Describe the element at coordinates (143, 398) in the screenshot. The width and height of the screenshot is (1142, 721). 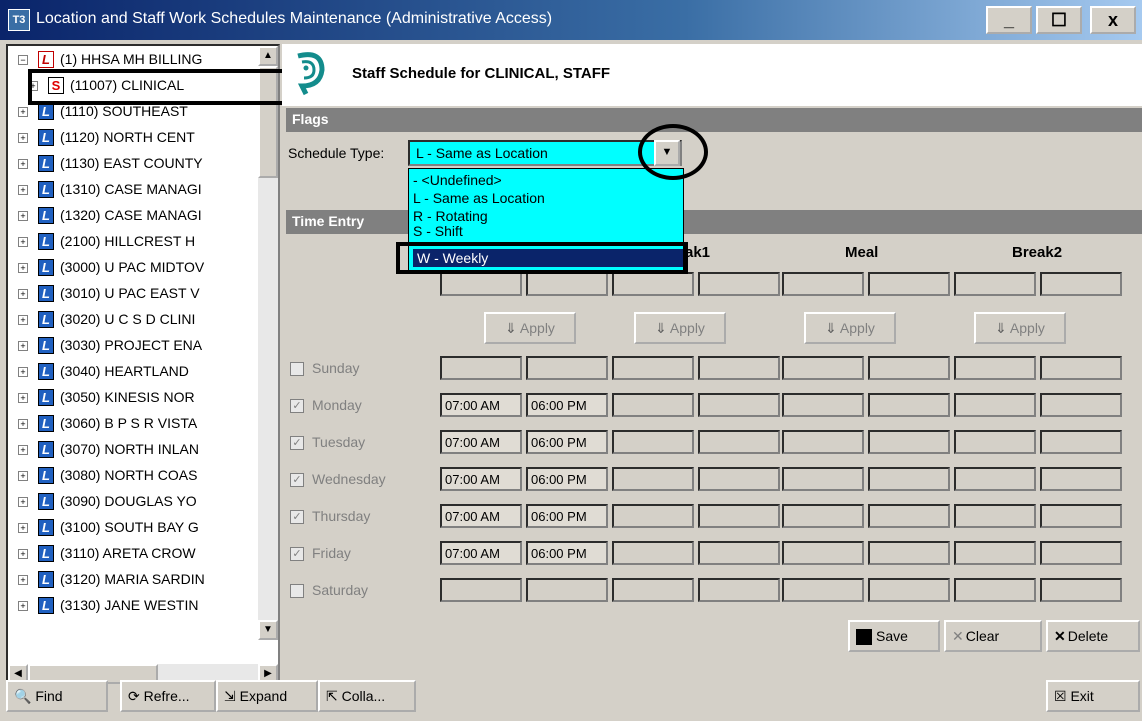
I see `tree-item: + L (3050) KINESIS NOR` at that location.